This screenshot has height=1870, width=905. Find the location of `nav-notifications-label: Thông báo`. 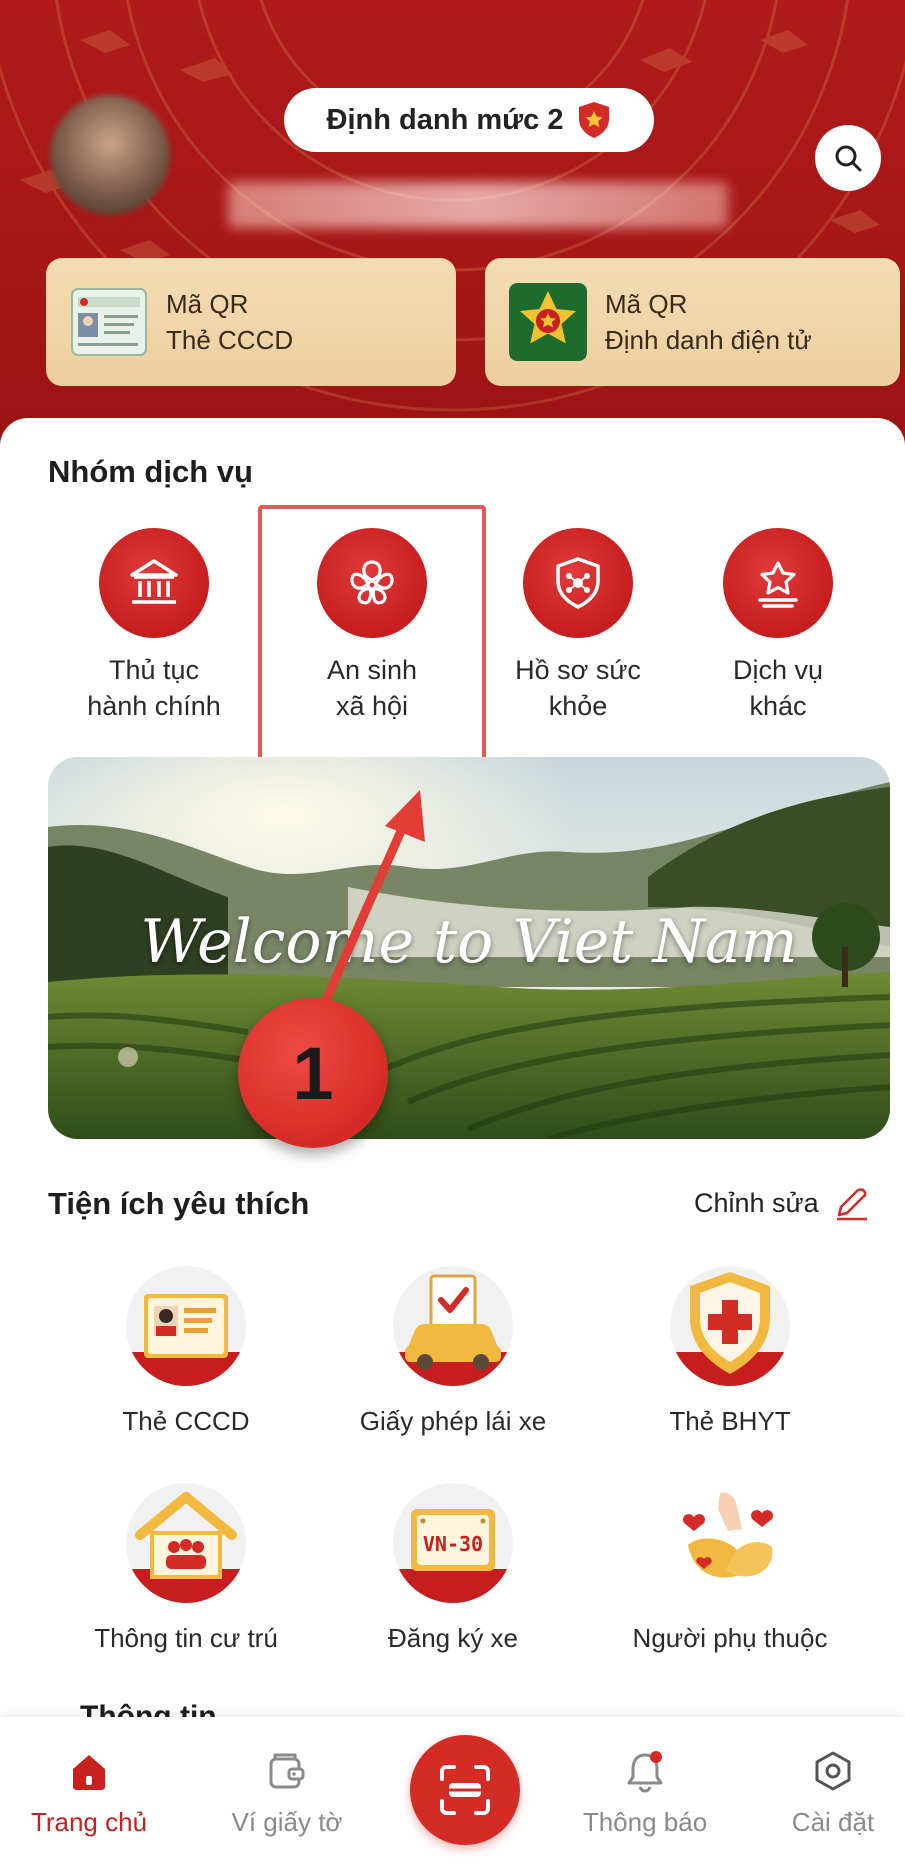

nav-notifications-label: Thông báo is located at coordinates (645, 1822).